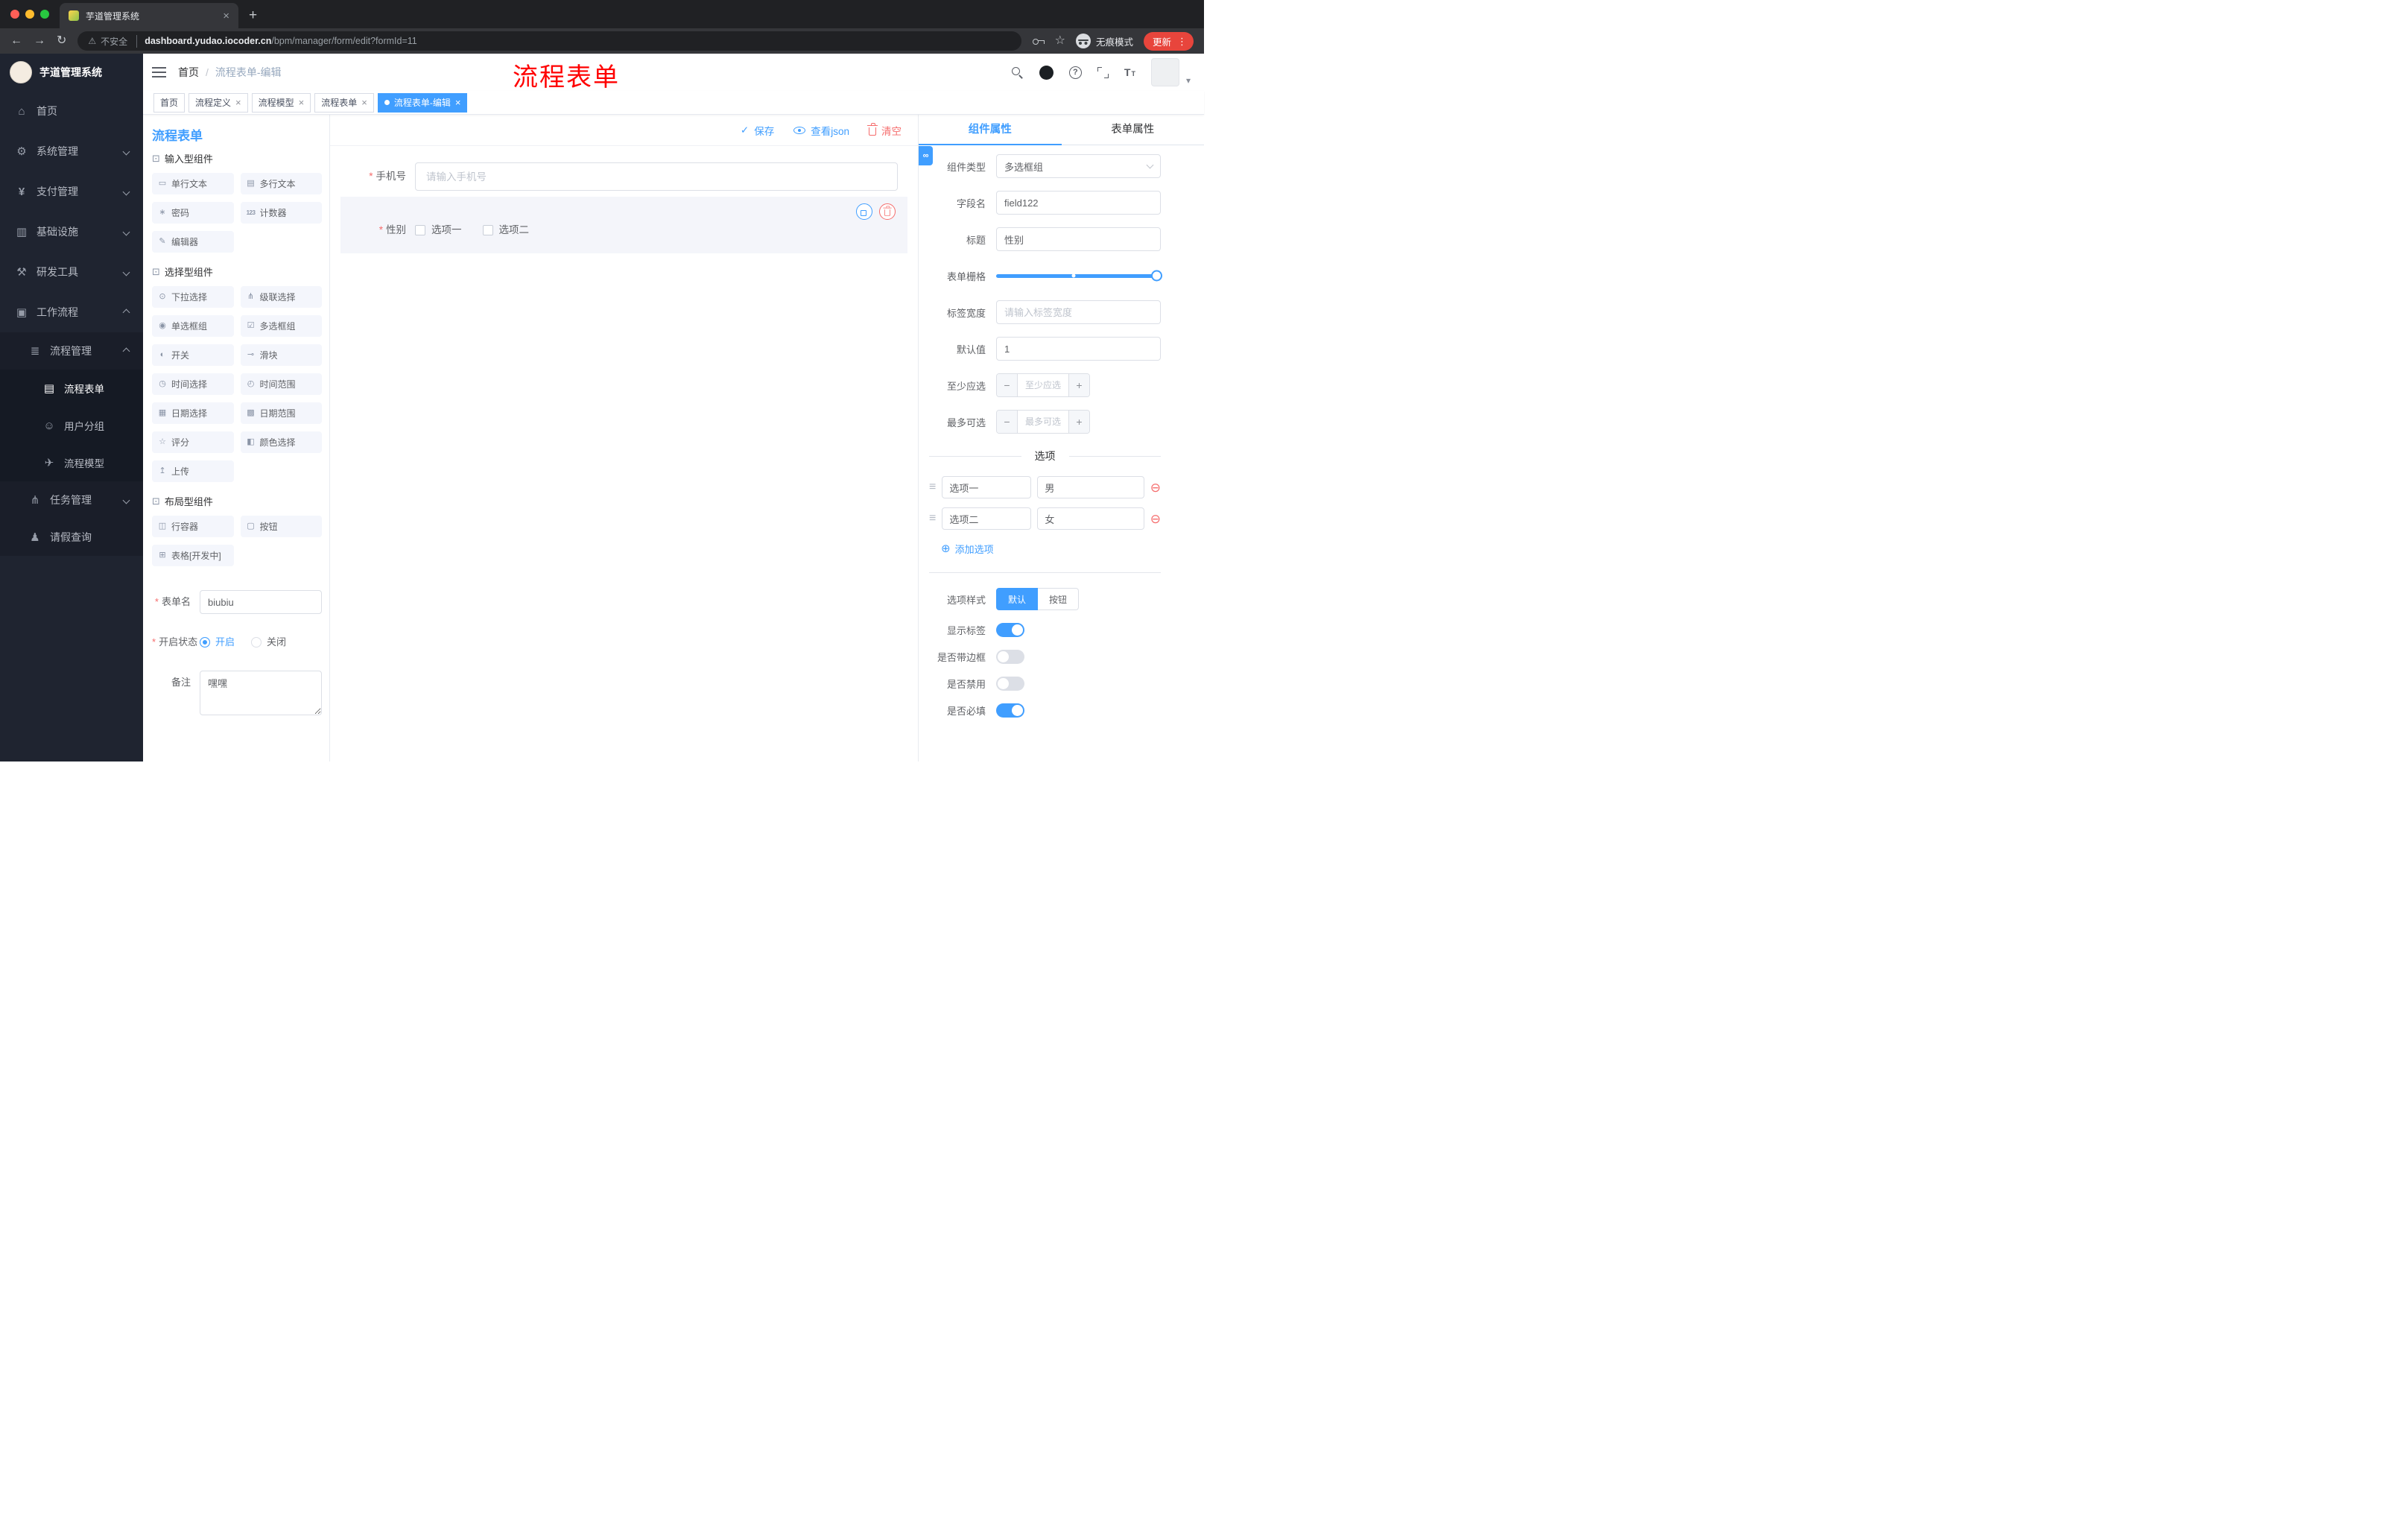 The width and height of the screenshot is (2408, 1523). What do you see at coordinates (505, 230) in the screenshot?
I see `gender-option2-checkbox: 选项二` at bounding box center [505, 230].